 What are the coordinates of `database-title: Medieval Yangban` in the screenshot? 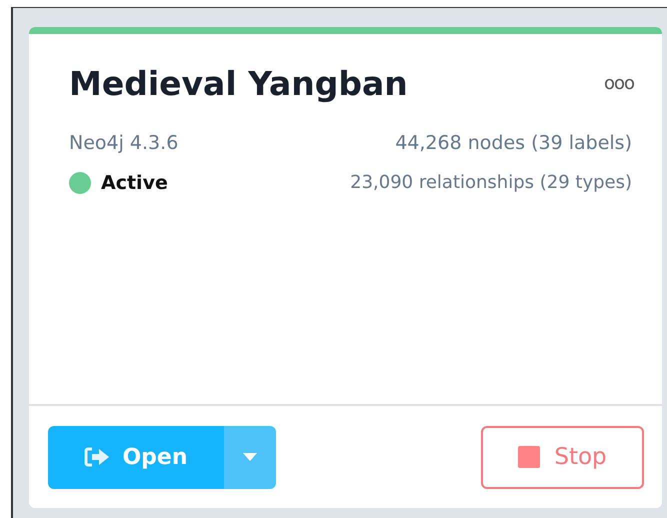 It's located at (238, 84).